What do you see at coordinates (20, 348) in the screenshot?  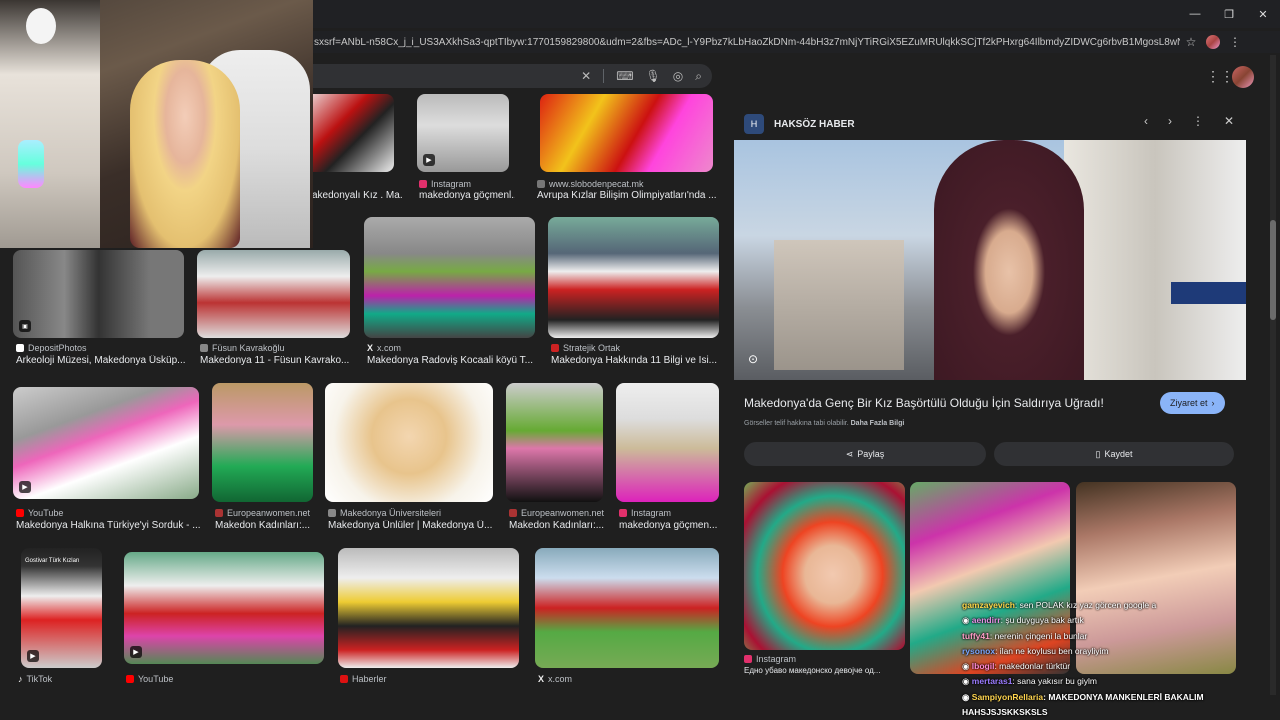 I see `depositphotos-icon` at bounding box center [20, 348].